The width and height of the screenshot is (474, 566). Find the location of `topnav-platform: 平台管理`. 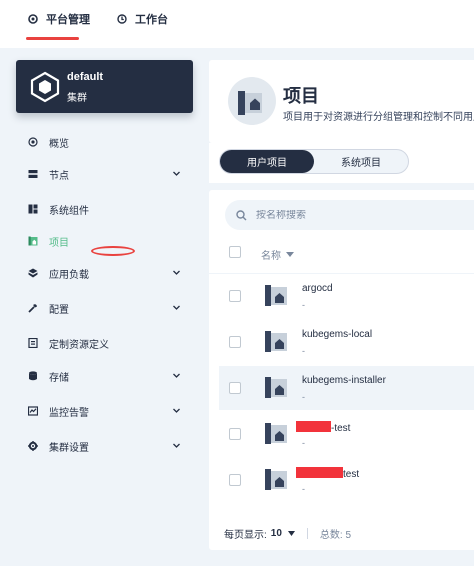

topnav-platform: 平台管理 is located at coordinates (59, 19).